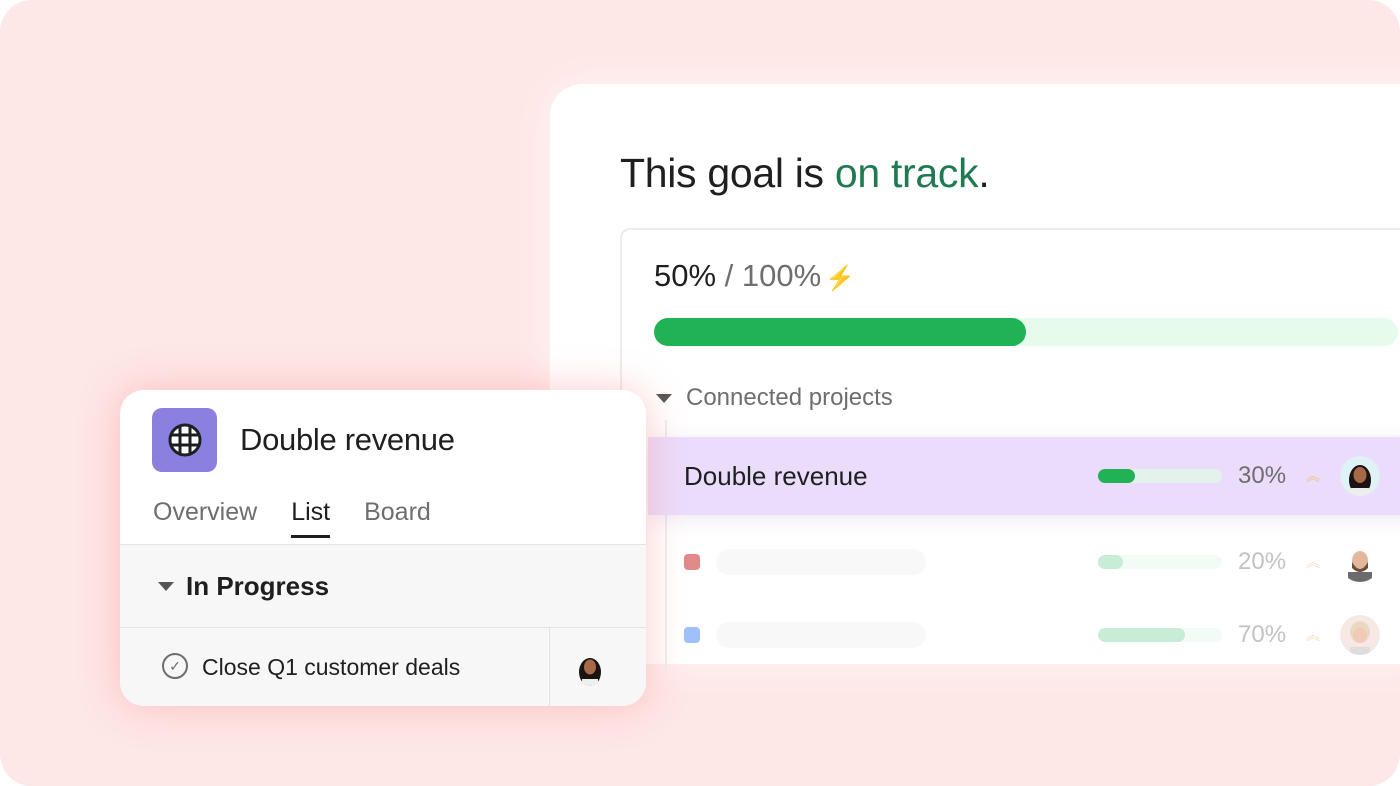  What do you see at coordinates (774, 398) in the screenshot?
I see `connected-projects-toggle: Connected projects` at bounding box center [774, 398].